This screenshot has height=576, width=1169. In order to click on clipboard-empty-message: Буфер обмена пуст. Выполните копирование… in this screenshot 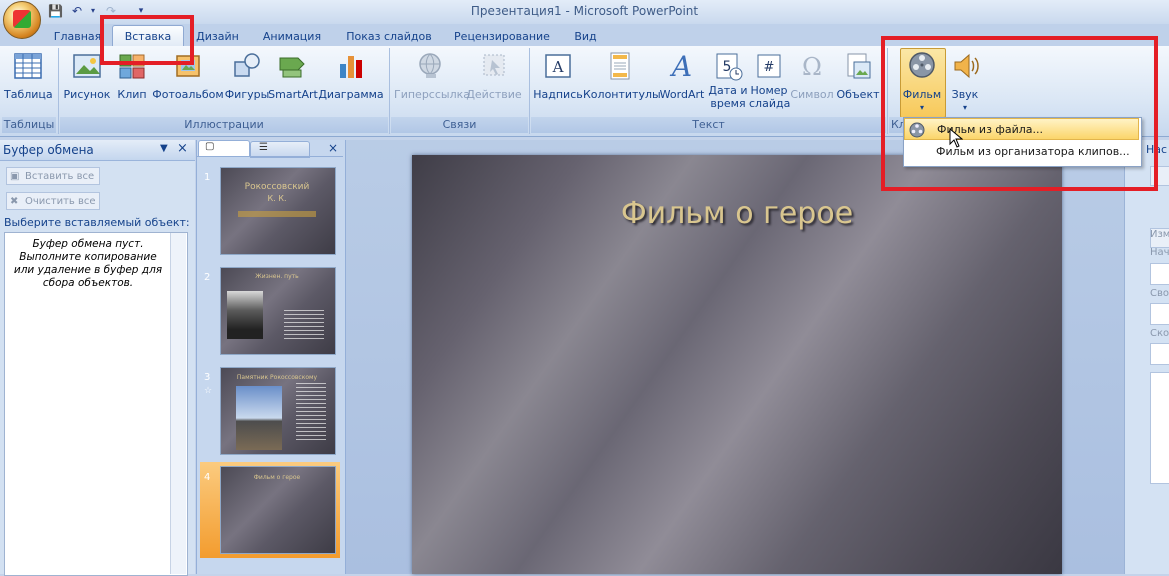, I will do `click(88, 263)`.